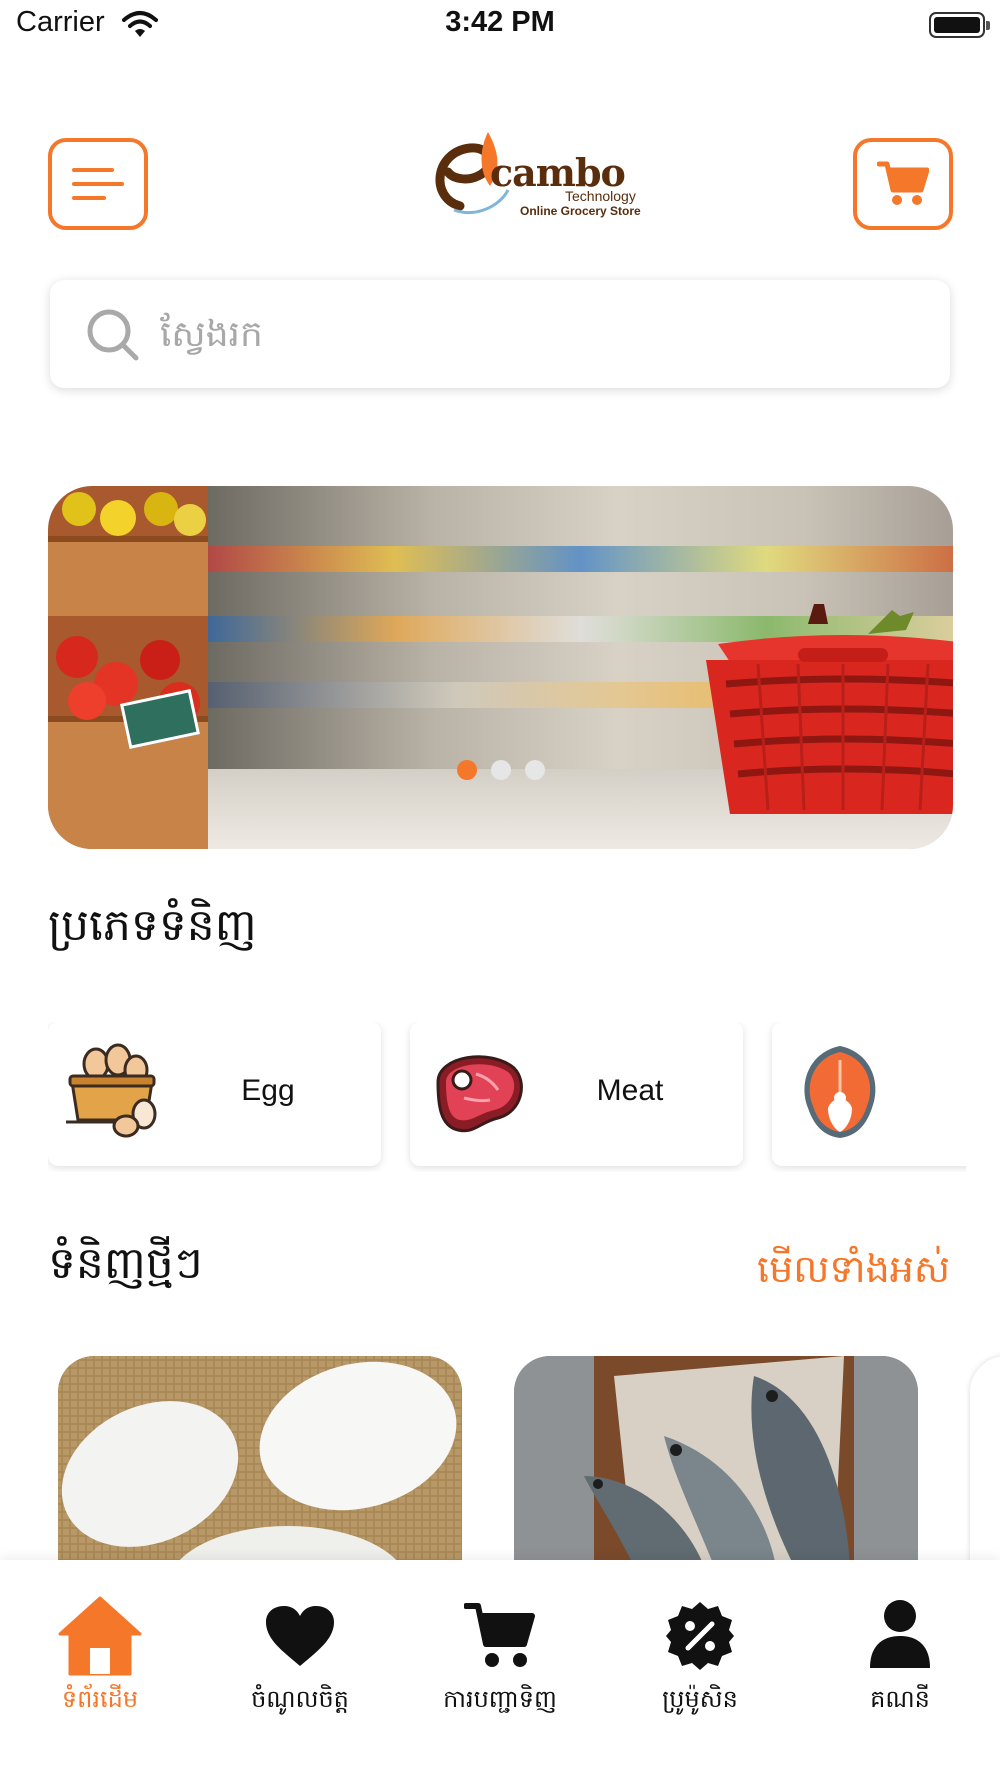 The image size is (1000, 1778). I want to click on tab-orders: ការបញ្ជាទិញ, so click(500, 1656).